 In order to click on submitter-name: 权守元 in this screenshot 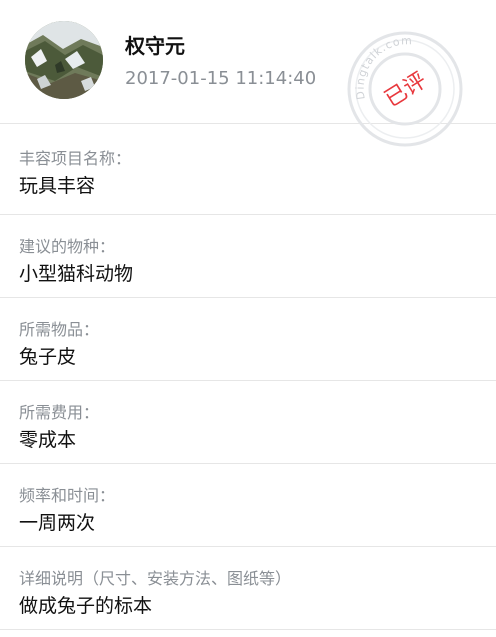, I will do `click(155, 46)`.